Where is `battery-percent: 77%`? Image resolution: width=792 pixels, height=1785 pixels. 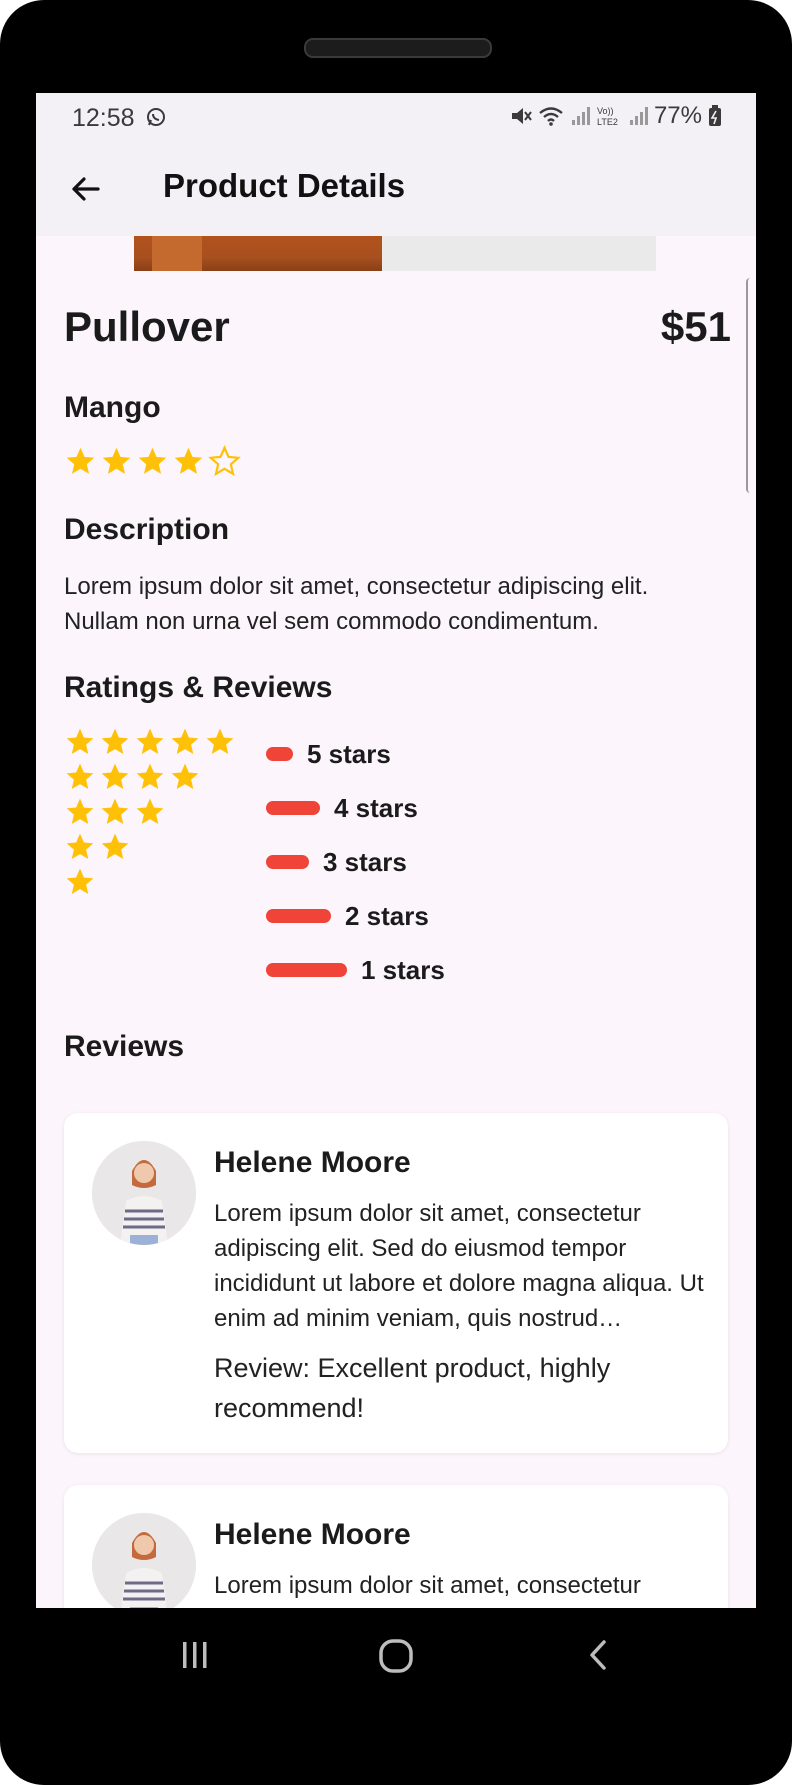 battery-percent: 77% is located at coordinates (677, 115).